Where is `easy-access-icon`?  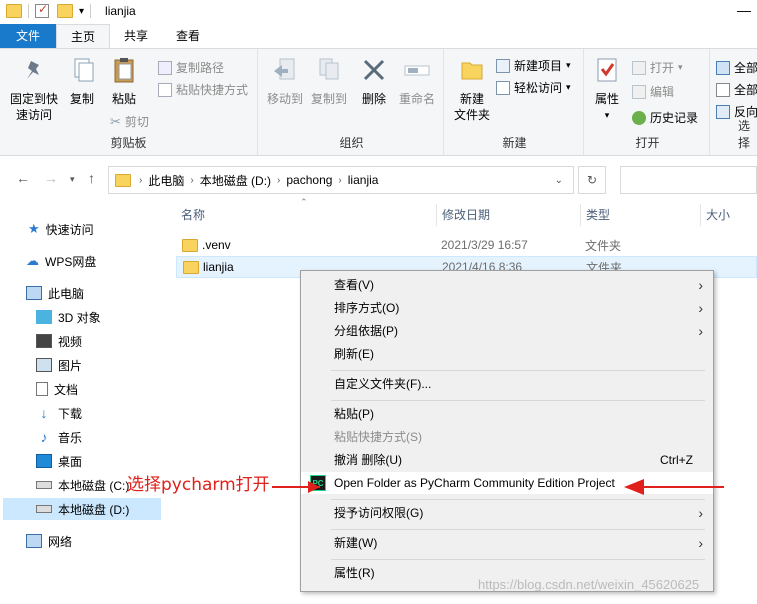 easy-access-icon is located at coordinates (503, 87).